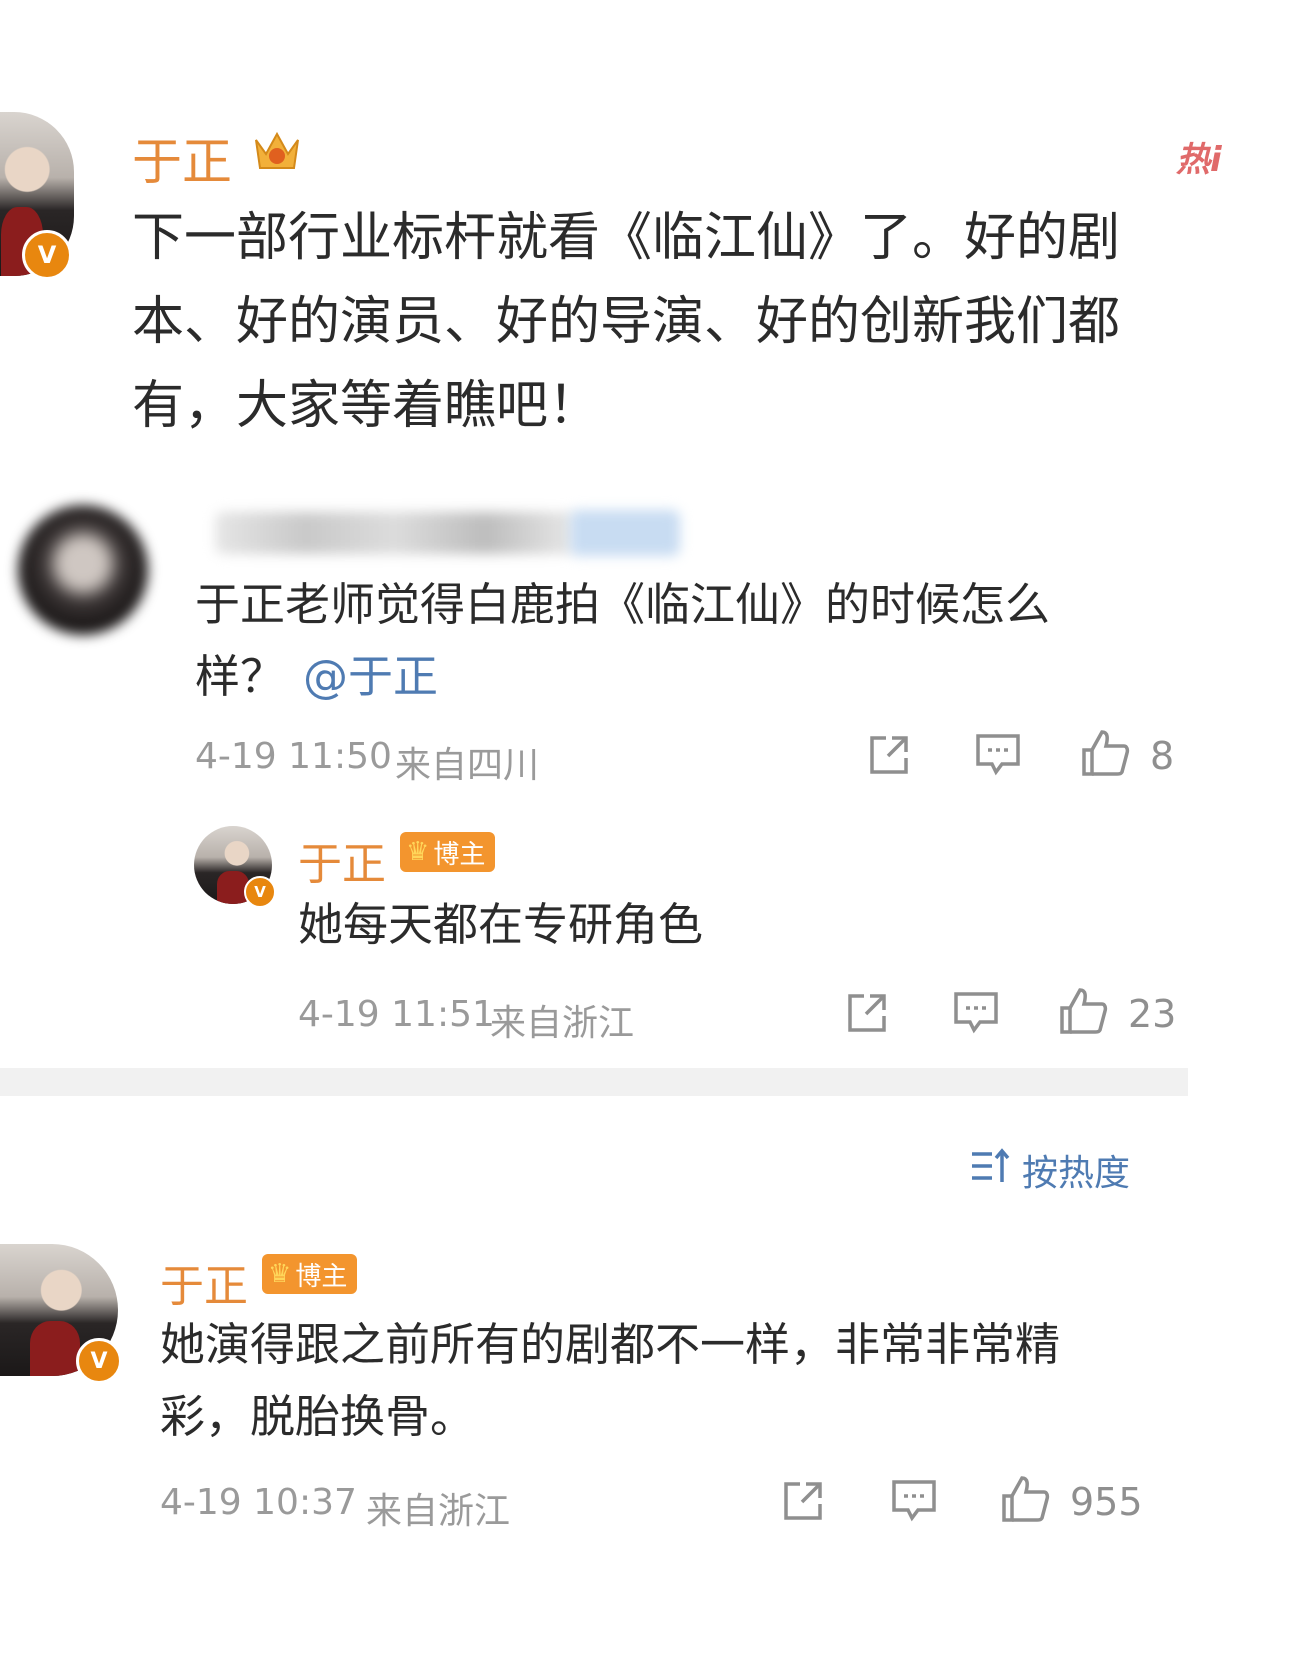 This screenshot has width=1303, height=1657. What do you see at coordinates (204, 1282) in the screenshot?
I see `comment2-author-name: 于正` at bounding box center [204, 1282].